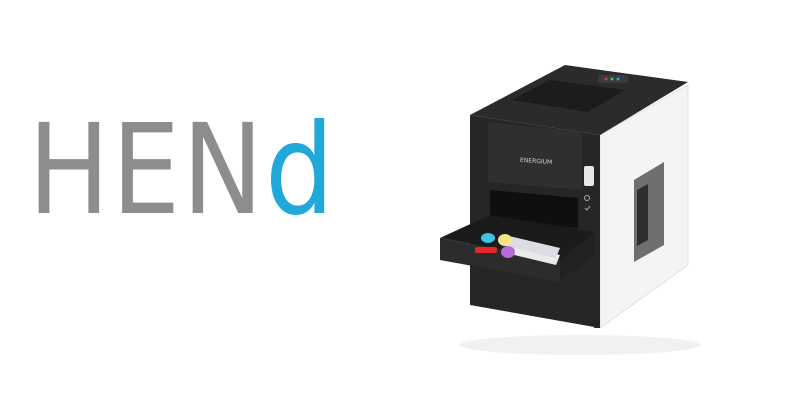 The width and height of the screenshot is (800, 401). Describe the element at coordinates (508, 252) in the screenshot. I see `tube-cap-purple` at that location.